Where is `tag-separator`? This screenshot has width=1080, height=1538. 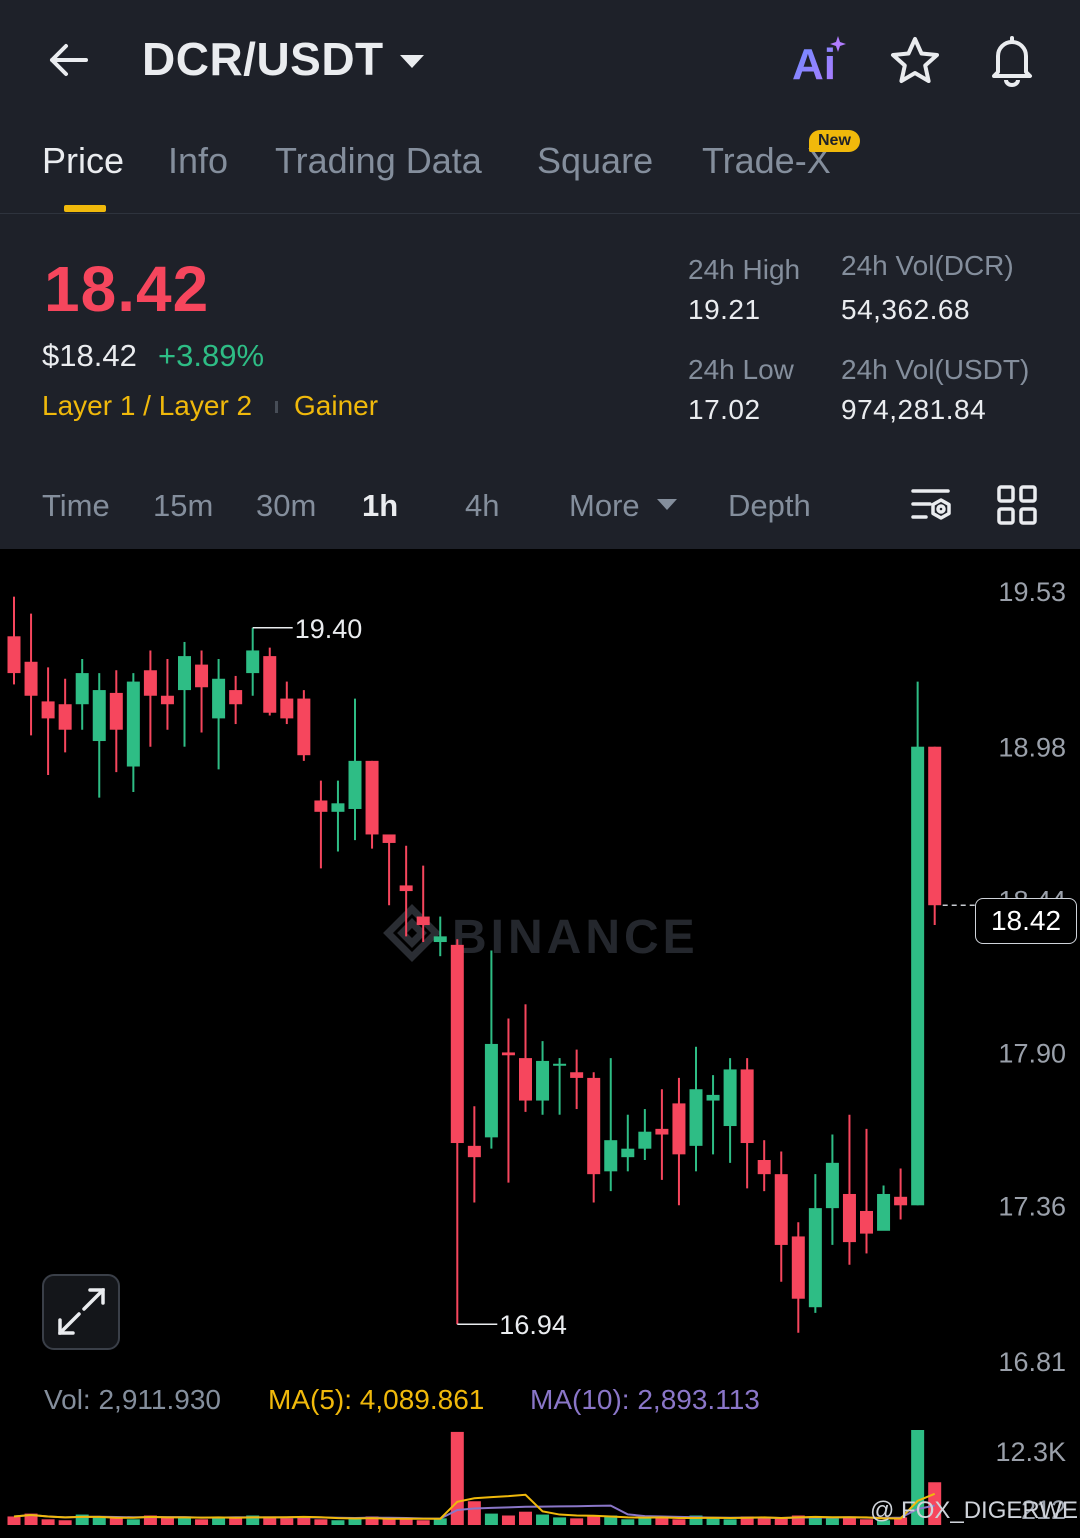
tag-separator is located at coordinates (276, 407).